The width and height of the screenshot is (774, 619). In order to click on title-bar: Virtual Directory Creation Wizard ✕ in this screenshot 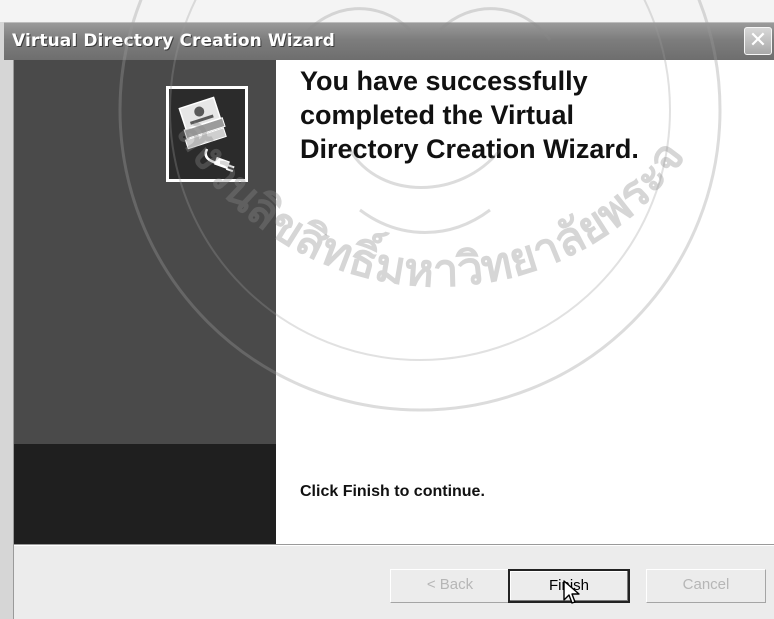, I will do `click(389, 41)`.